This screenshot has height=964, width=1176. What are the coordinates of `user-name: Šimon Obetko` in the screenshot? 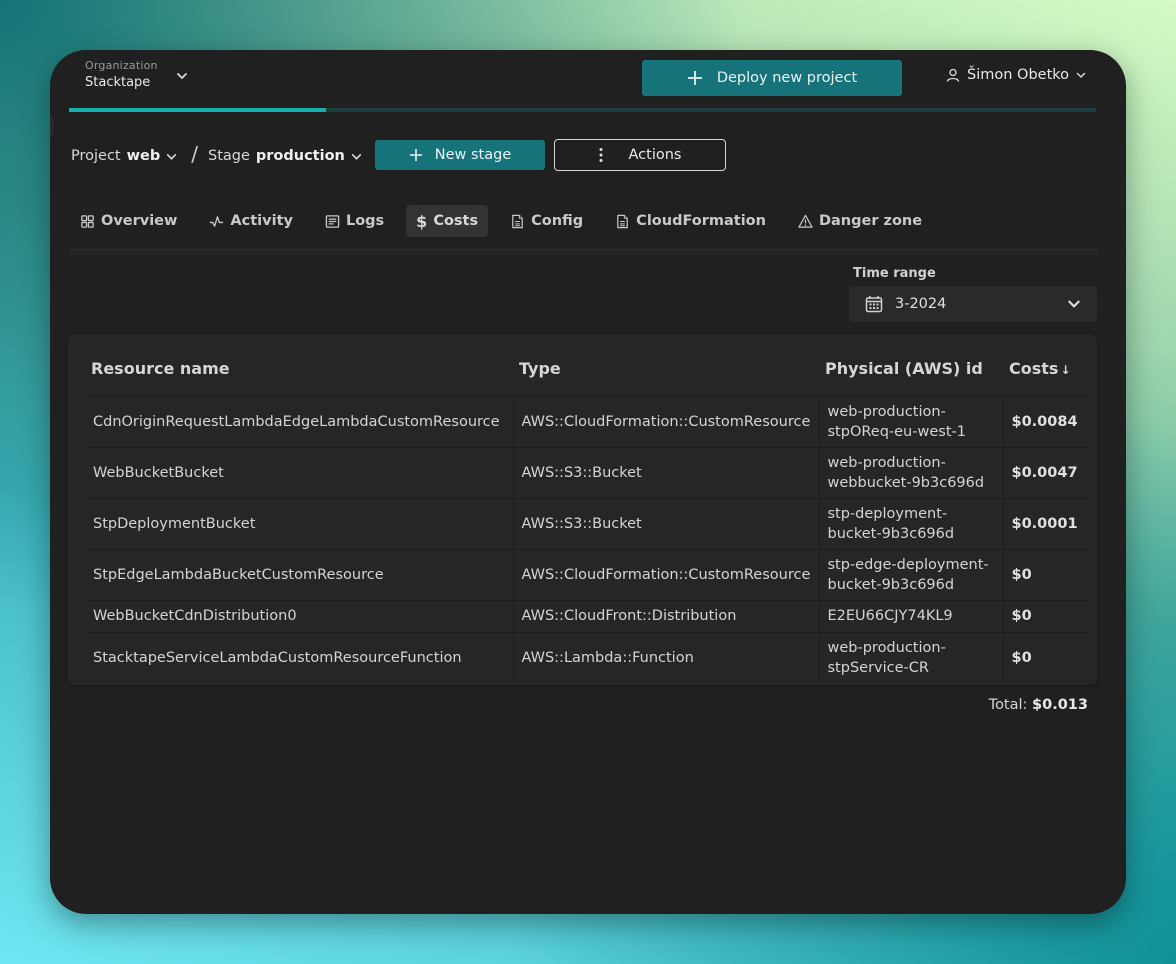 It's located at (1018, 75).